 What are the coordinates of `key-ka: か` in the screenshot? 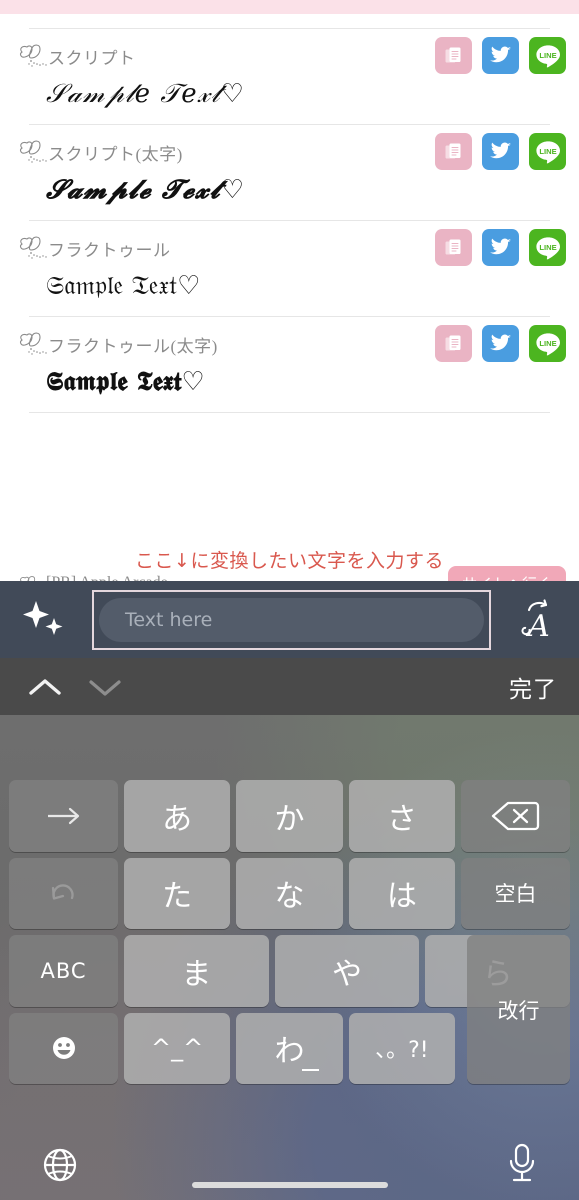 It's located at (289, 816).